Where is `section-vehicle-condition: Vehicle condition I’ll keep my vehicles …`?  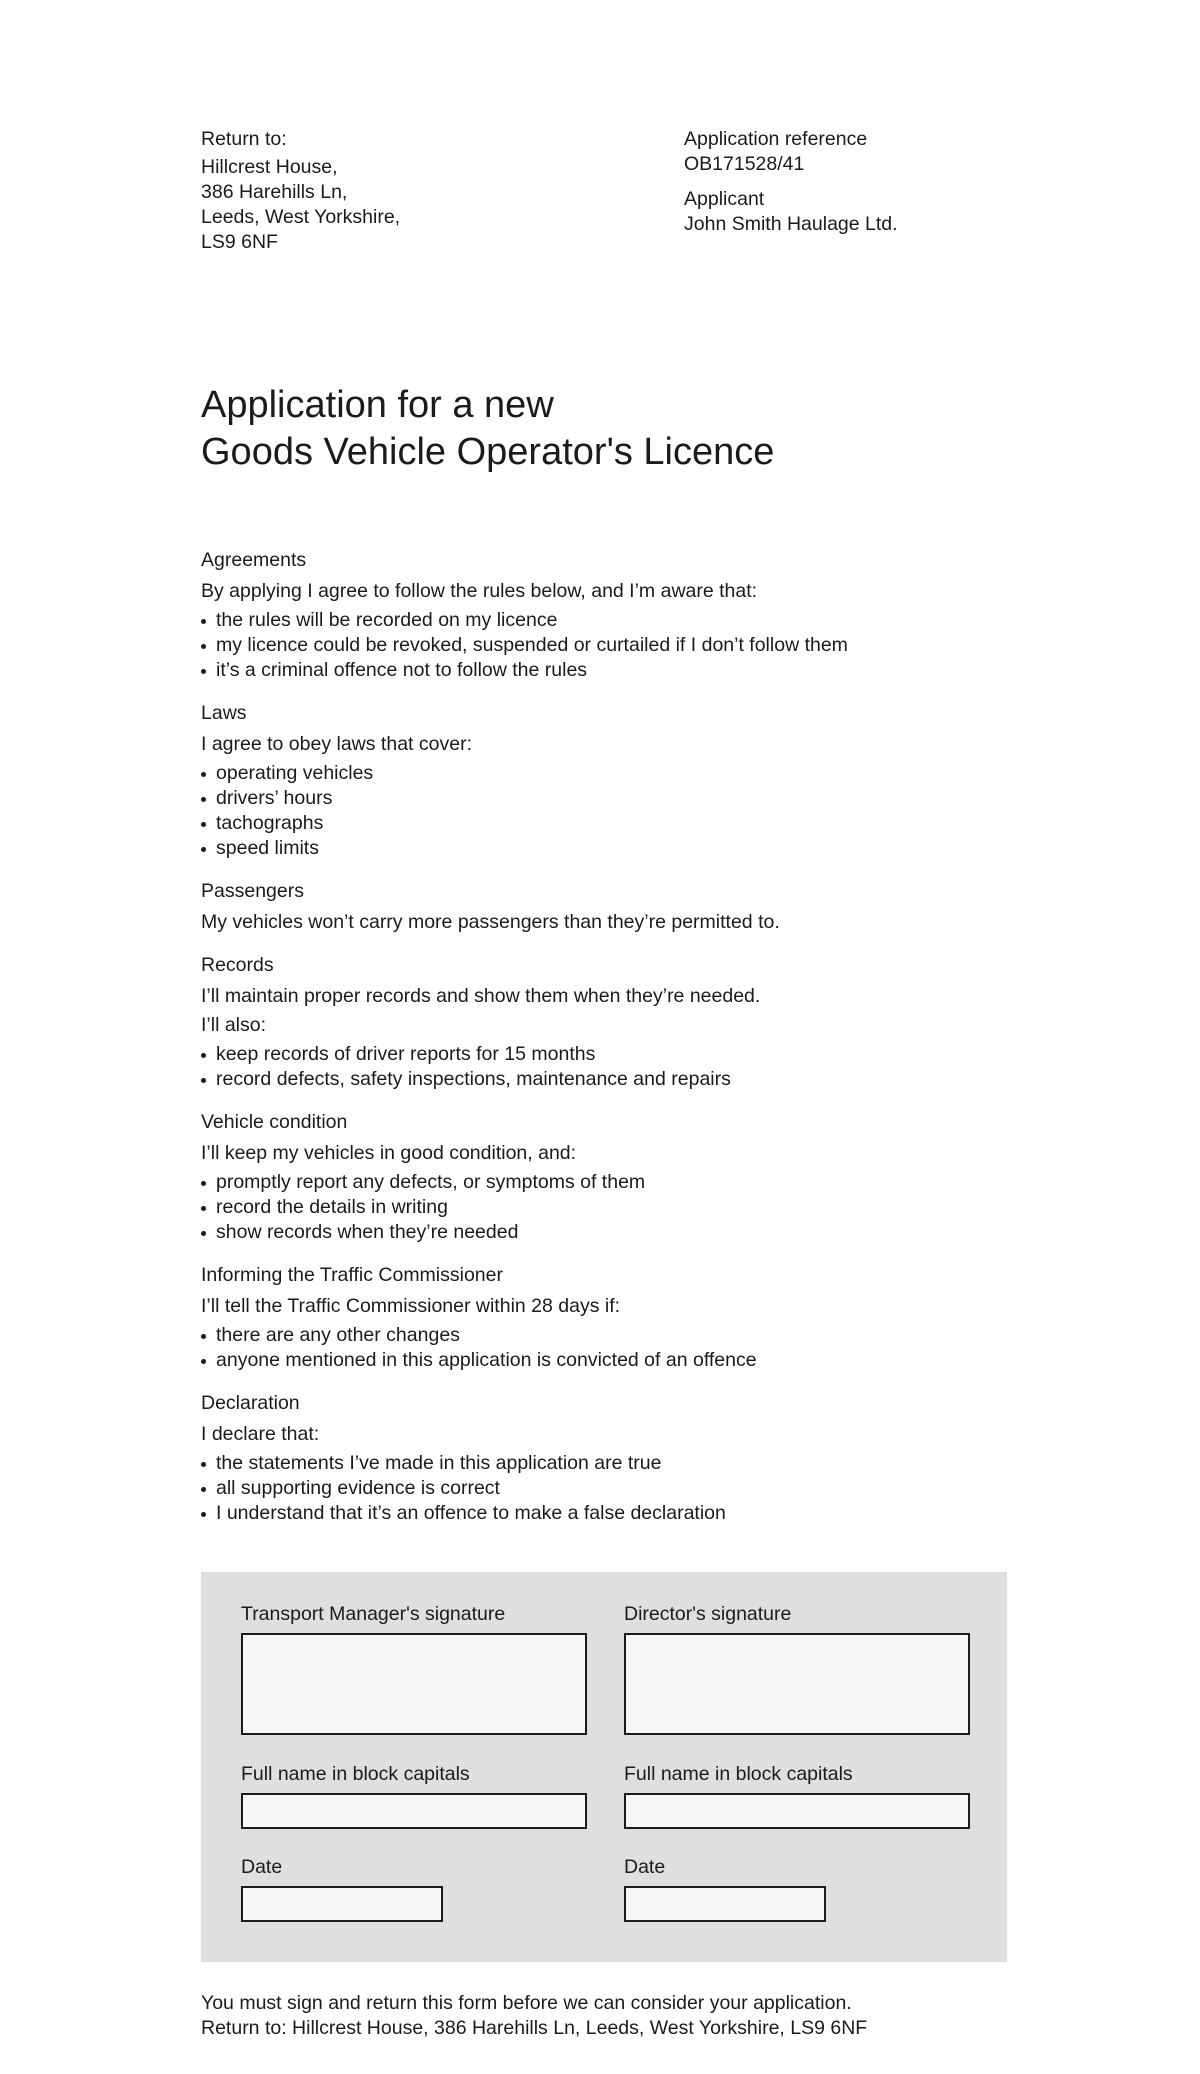 section-vehicle-condition: Vehicle condition I’ll keep my vehicles … is located at coordinates (604, 1177).